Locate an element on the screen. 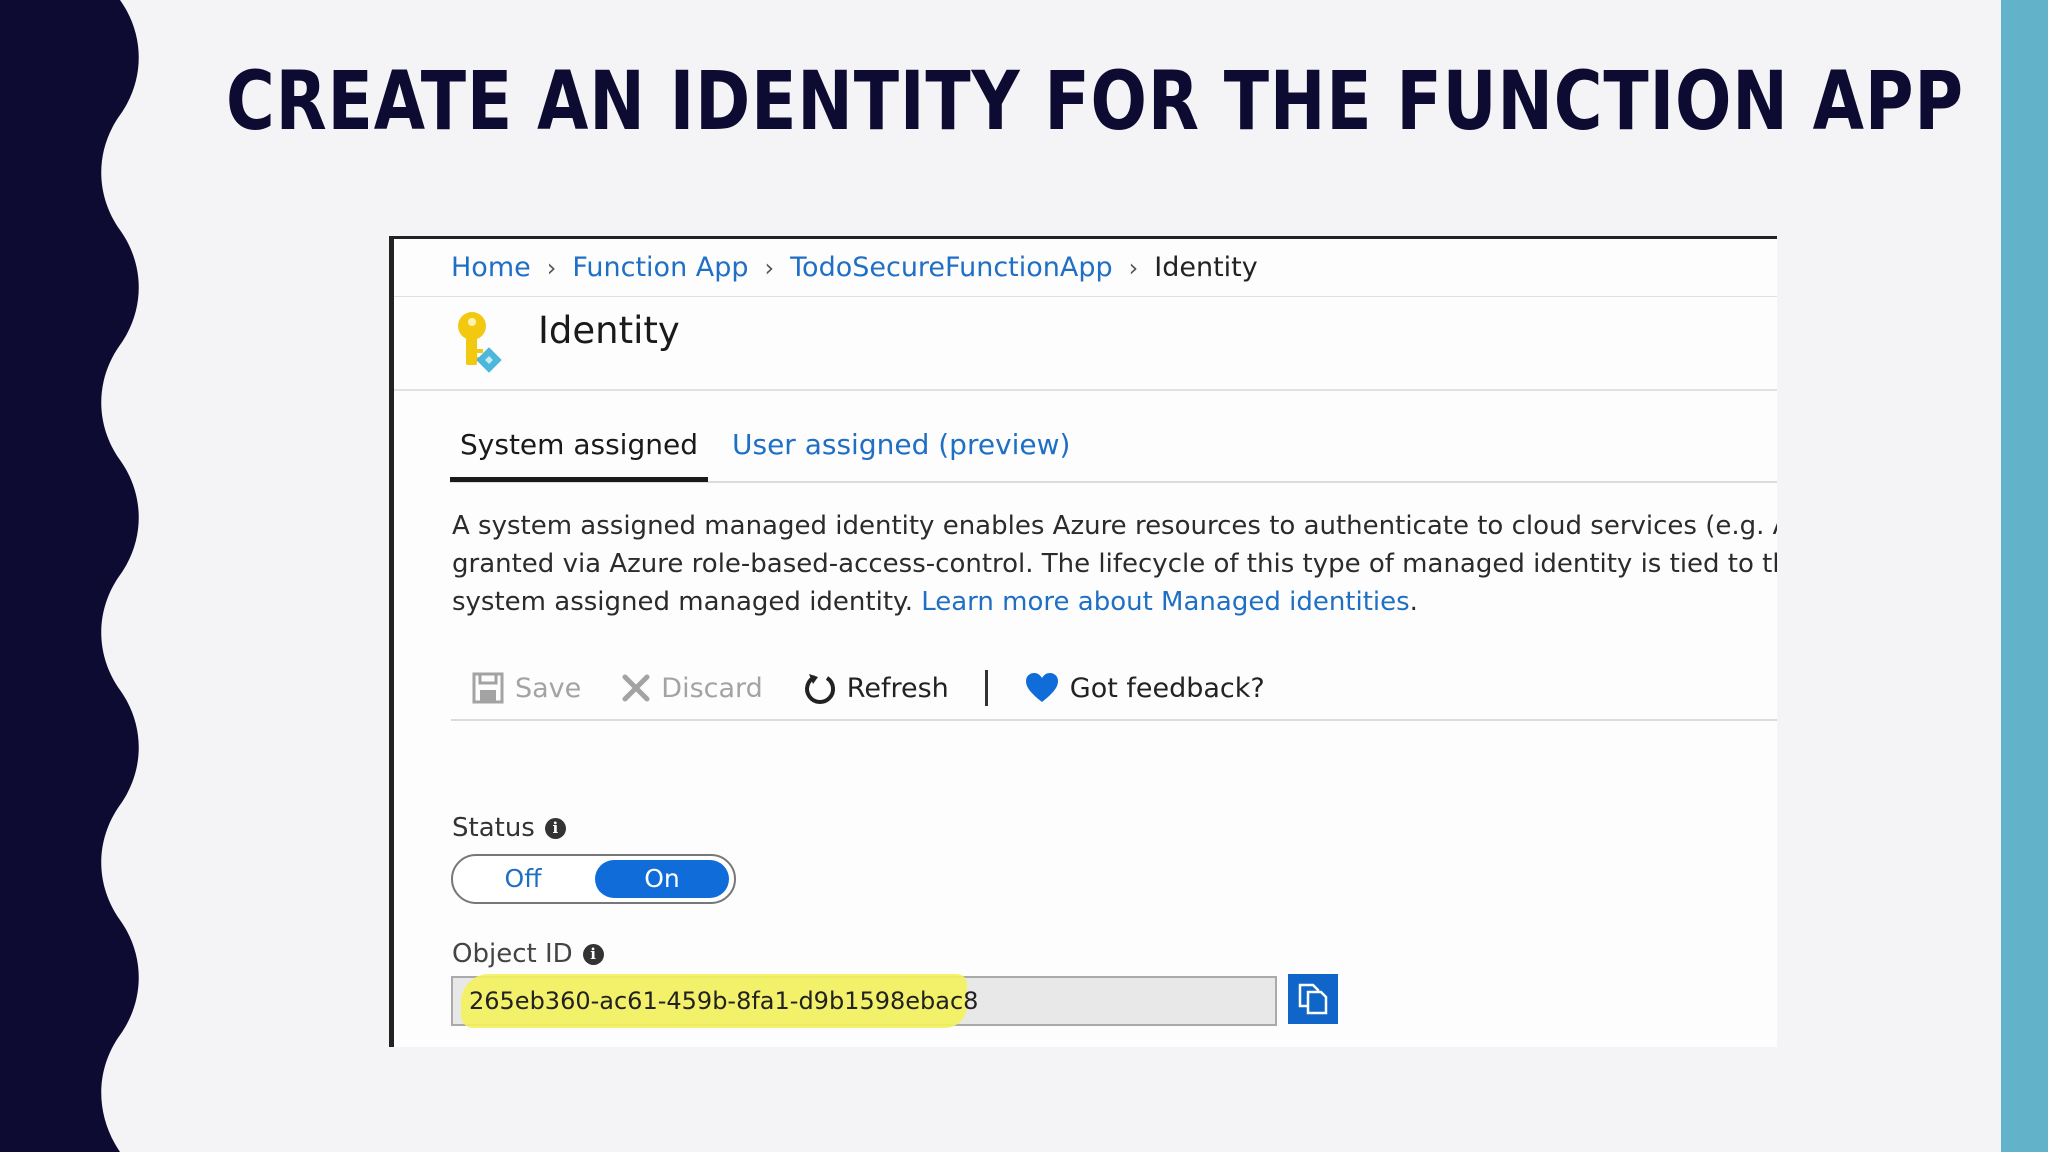 The width and height of the screenshot is (2048, 1152). feedback-label: Got feedback? is located at coordinates (1167, 688).